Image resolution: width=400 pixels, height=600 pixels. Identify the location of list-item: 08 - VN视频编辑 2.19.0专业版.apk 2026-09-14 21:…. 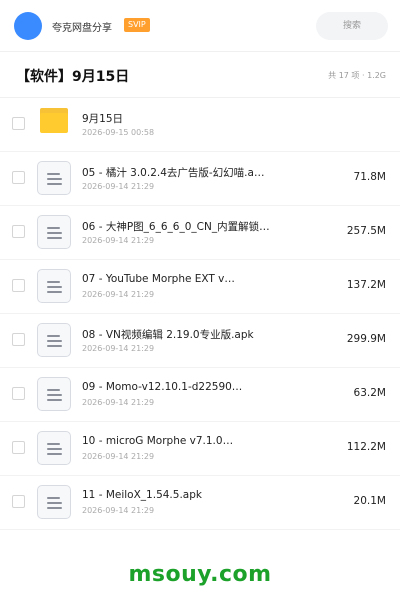
(200, 341).